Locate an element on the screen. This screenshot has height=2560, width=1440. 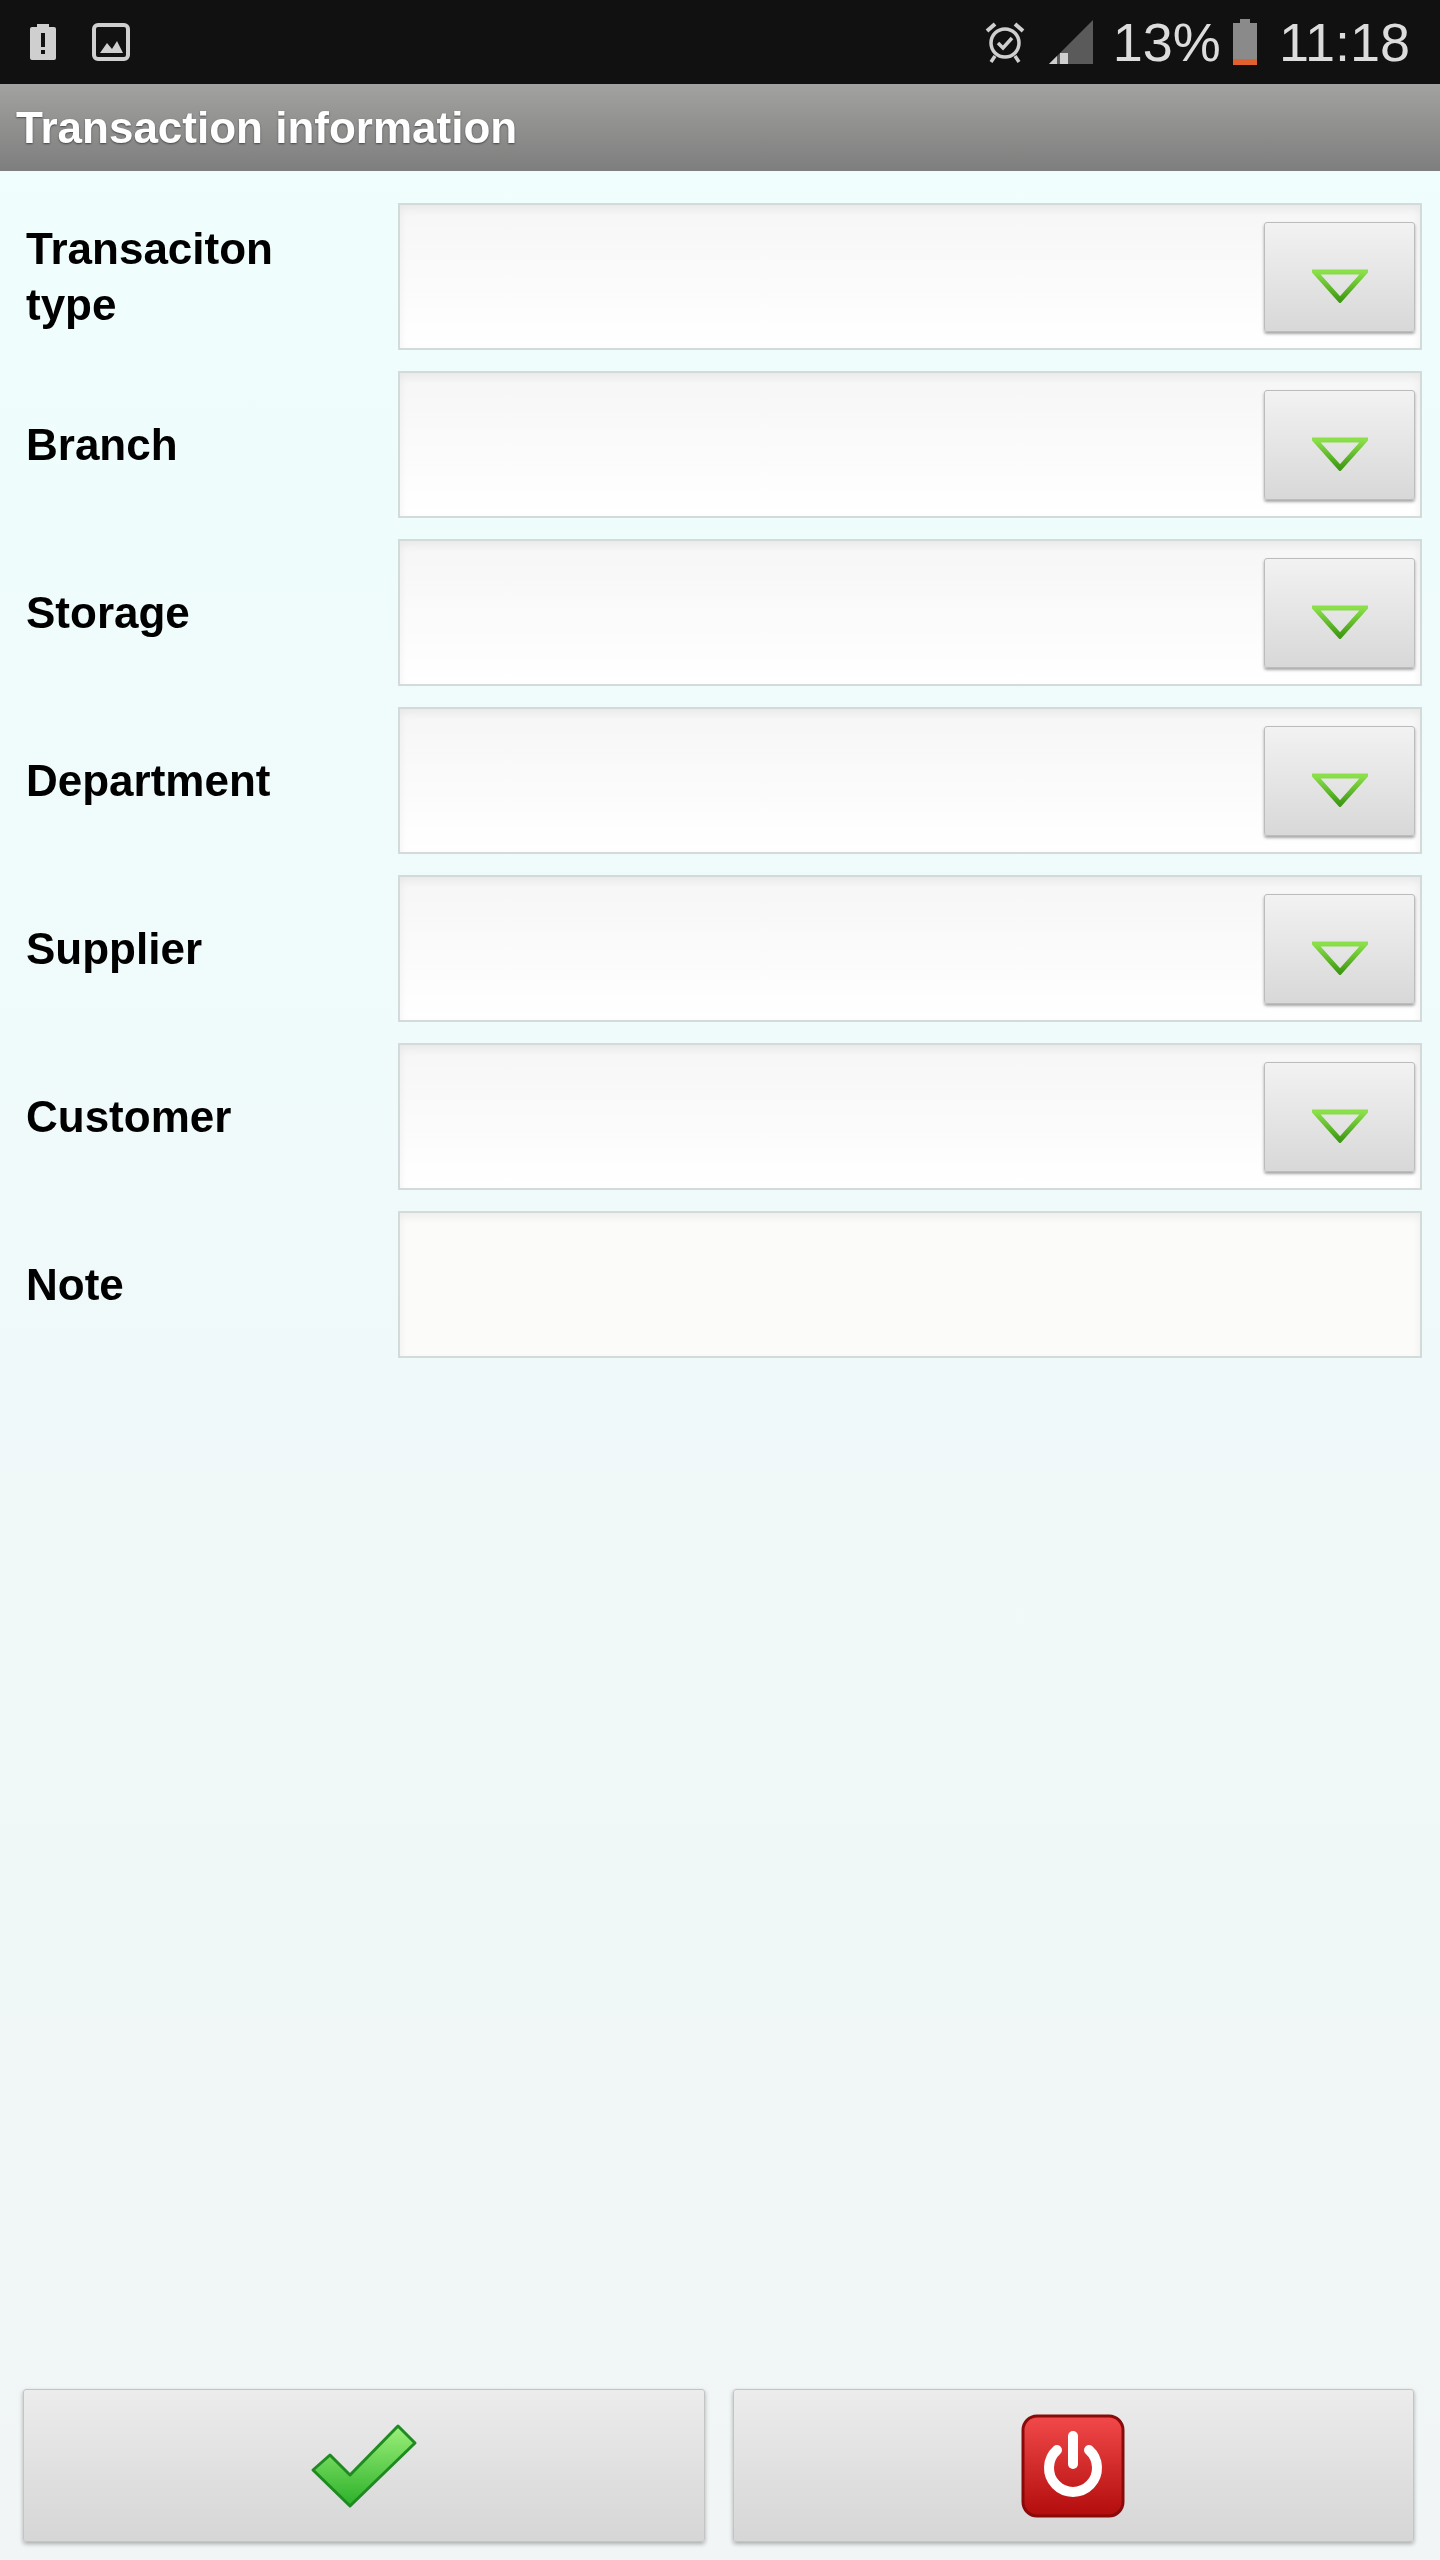
image-icon is located at coordinates (111, 42).